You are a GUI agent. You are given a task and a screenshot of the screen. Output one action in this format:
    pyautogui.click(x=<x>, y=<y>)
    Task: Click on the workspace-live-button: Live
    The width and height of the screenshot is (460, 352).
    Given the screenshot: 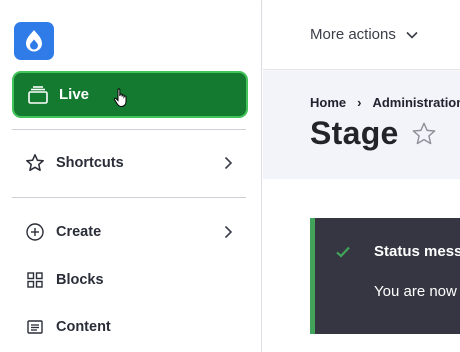 What is the action you would take?
    pyautogui.click(x=130, y=94)
    